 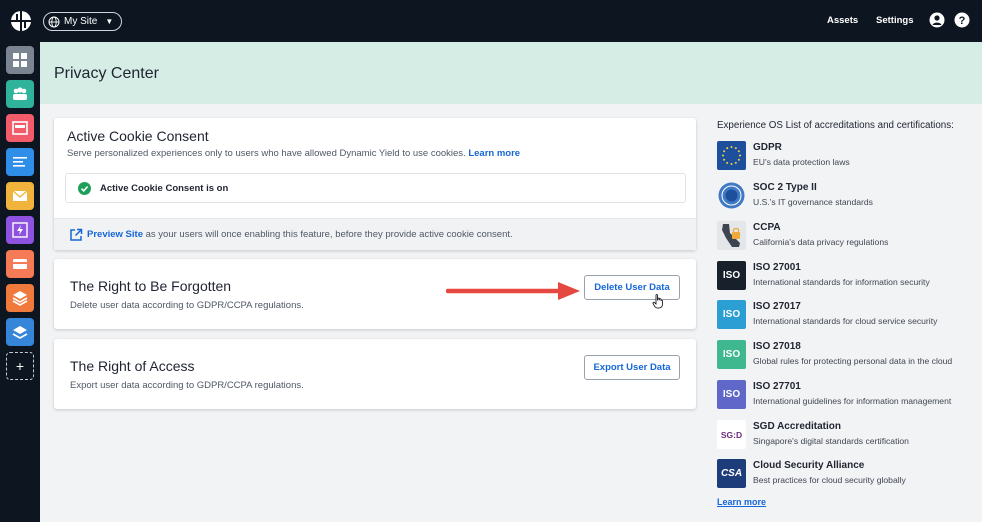 I want to click on card-icon, so click(x=20, y=264).